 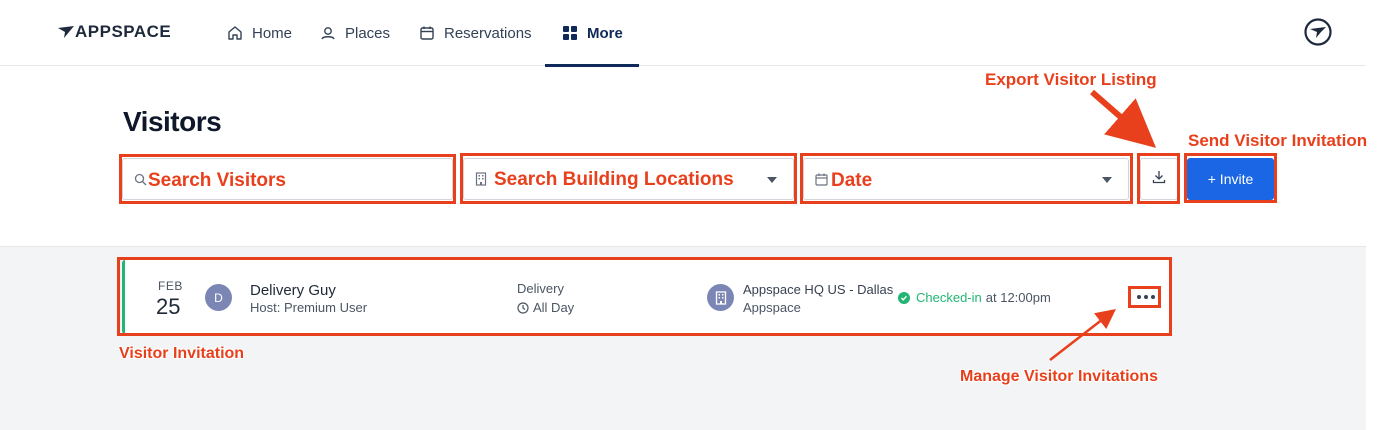 What do you see at coordinates (1230, 179) in the screenshot?
I see `invite-button: + Invite` at bounding box center [1230, 179].